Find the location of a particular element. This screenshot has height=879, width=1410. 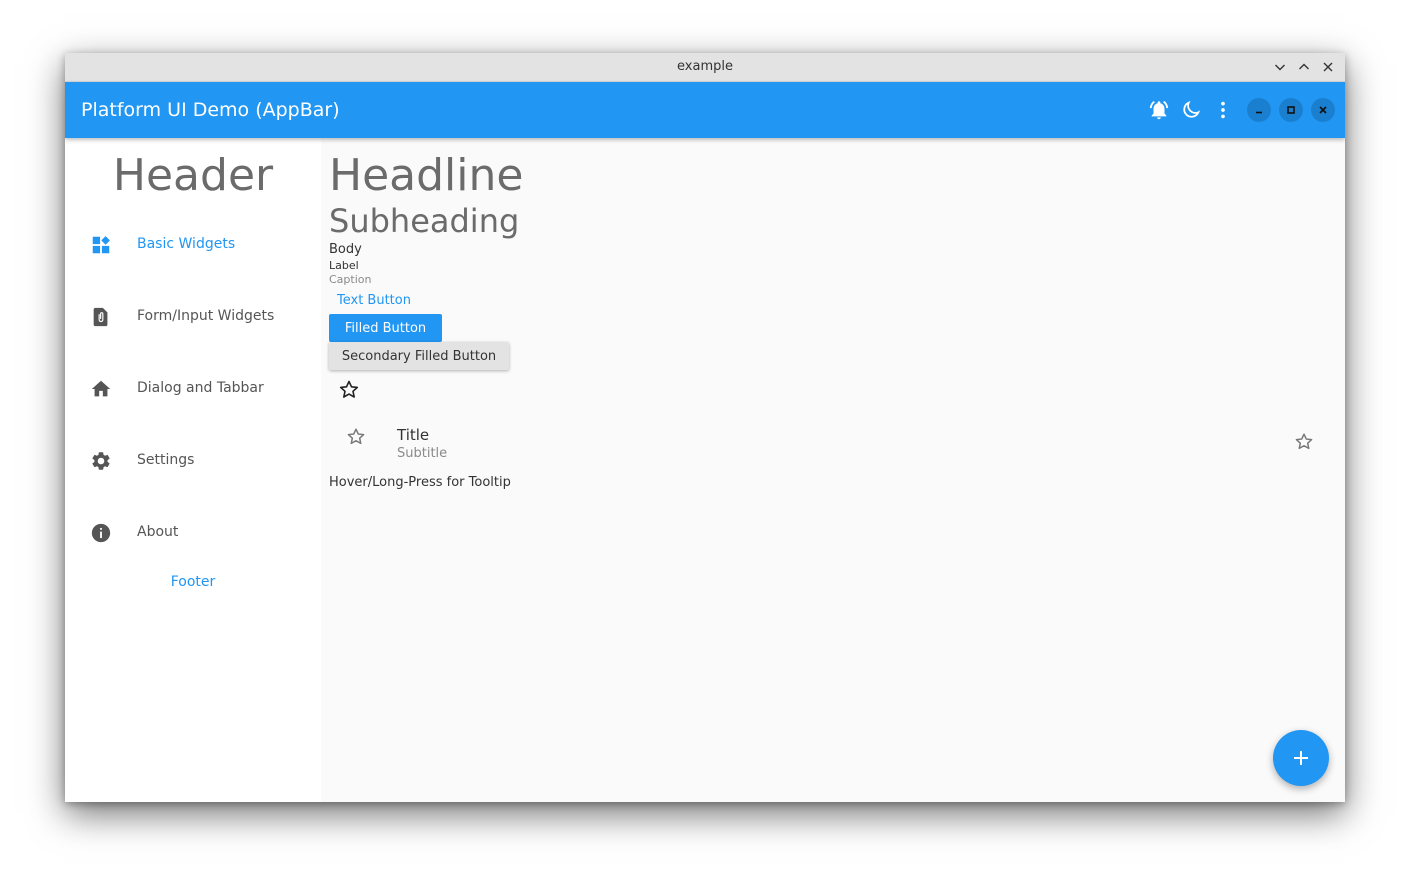

tooltip-target-text: Hover/Long-Press for Tooltip is located at coordinates (420, 482).